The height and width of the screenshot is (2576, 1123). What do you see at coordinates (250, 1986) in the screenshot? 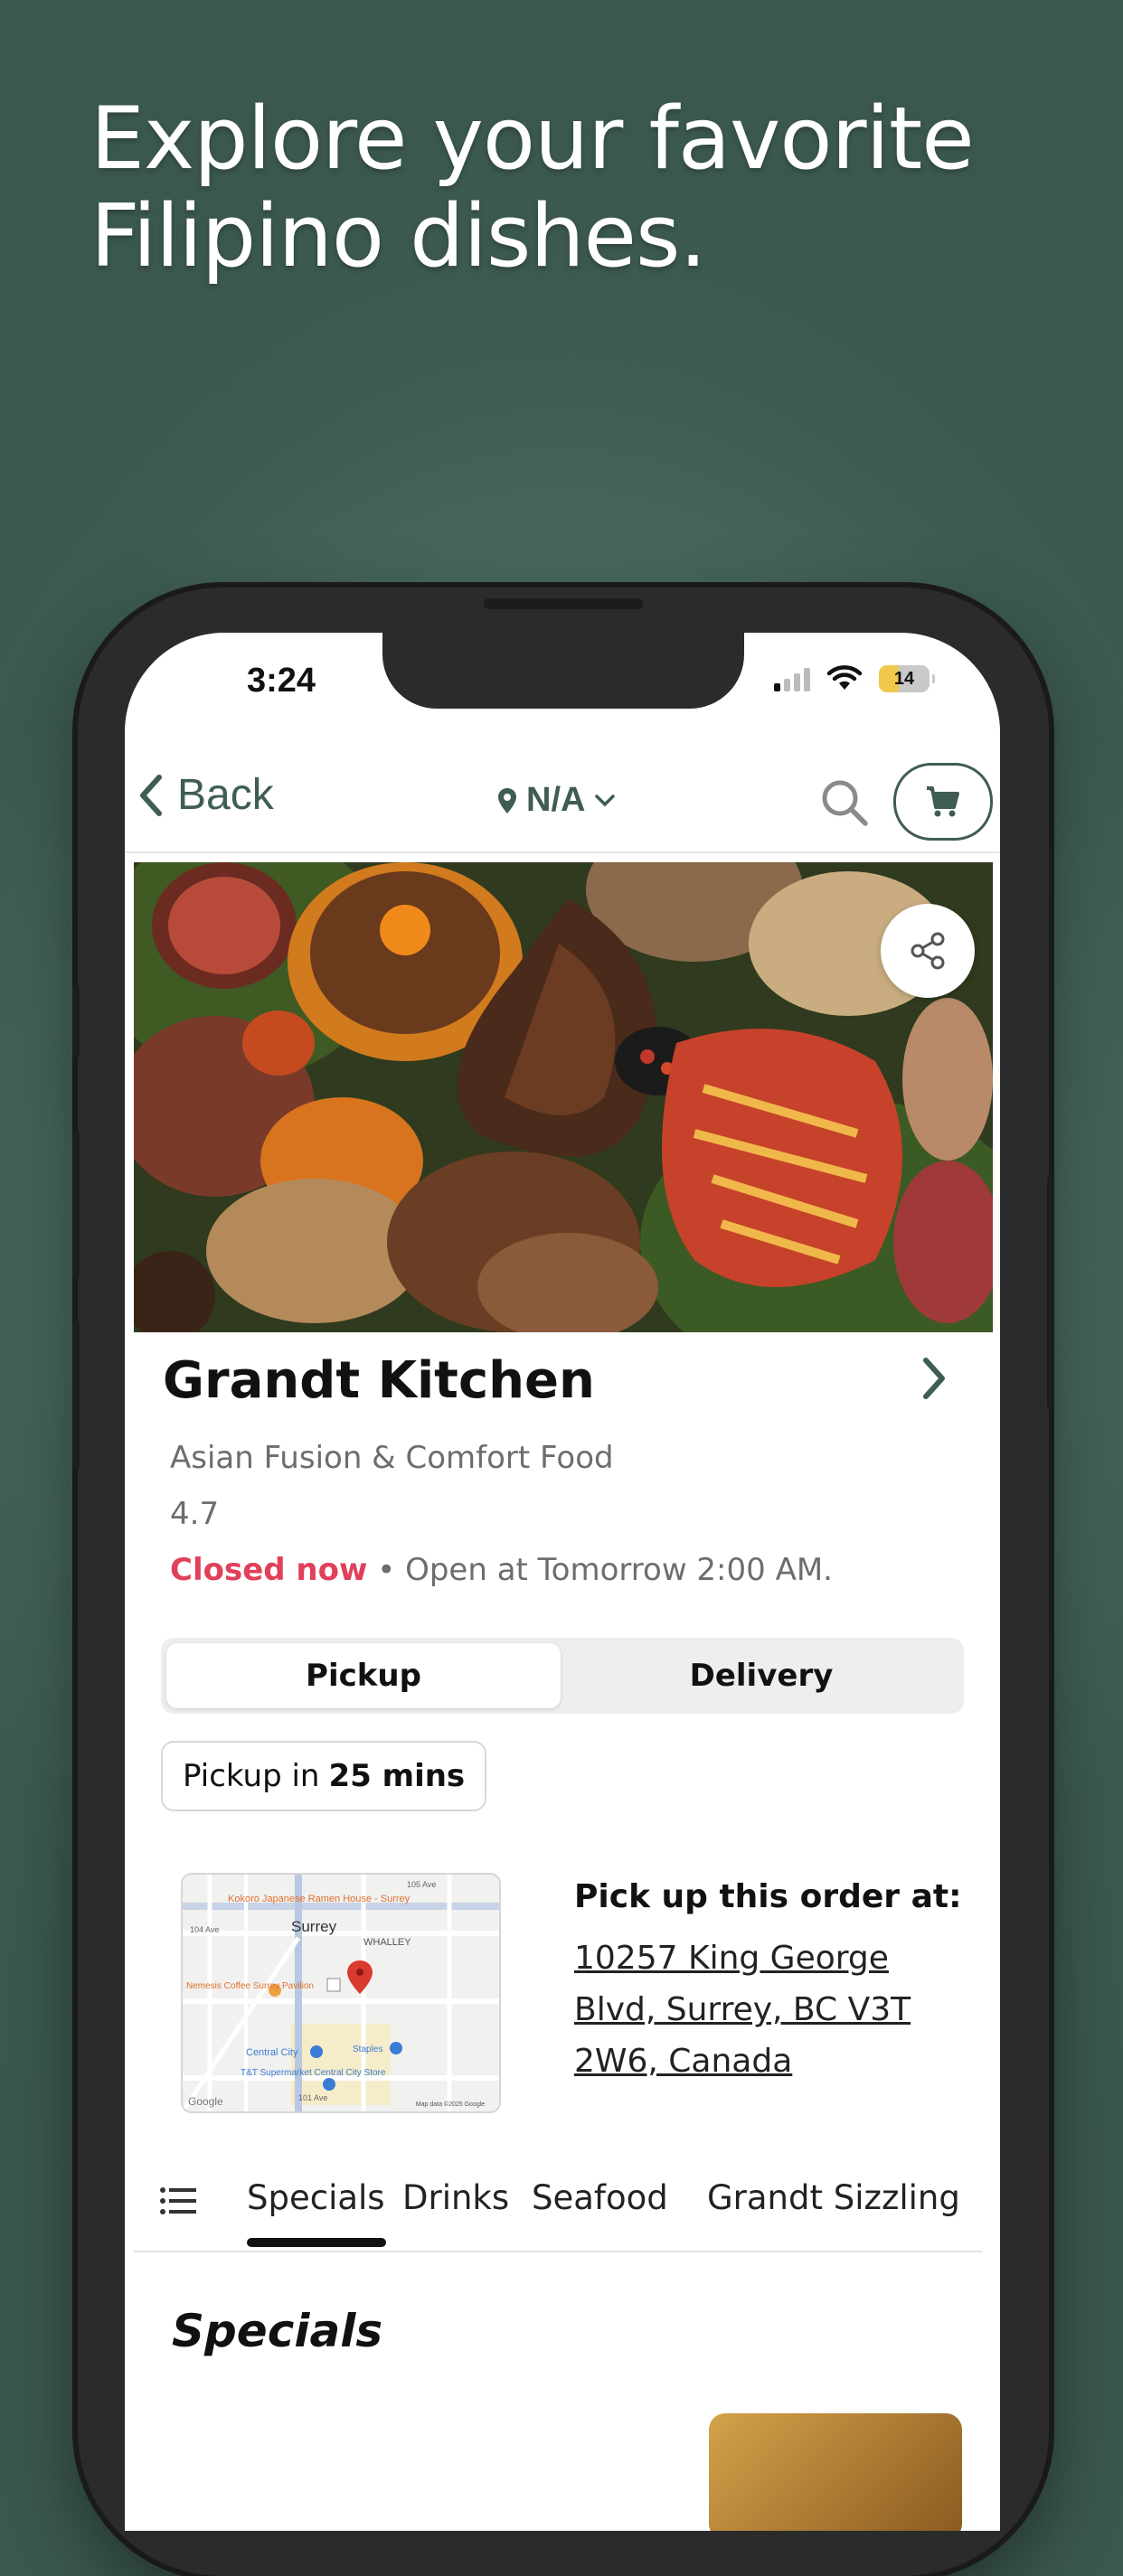
I see `map-label-nemesis: Nemesis Coffee Surrey Pavilion` at bounding box center [250, 1986].